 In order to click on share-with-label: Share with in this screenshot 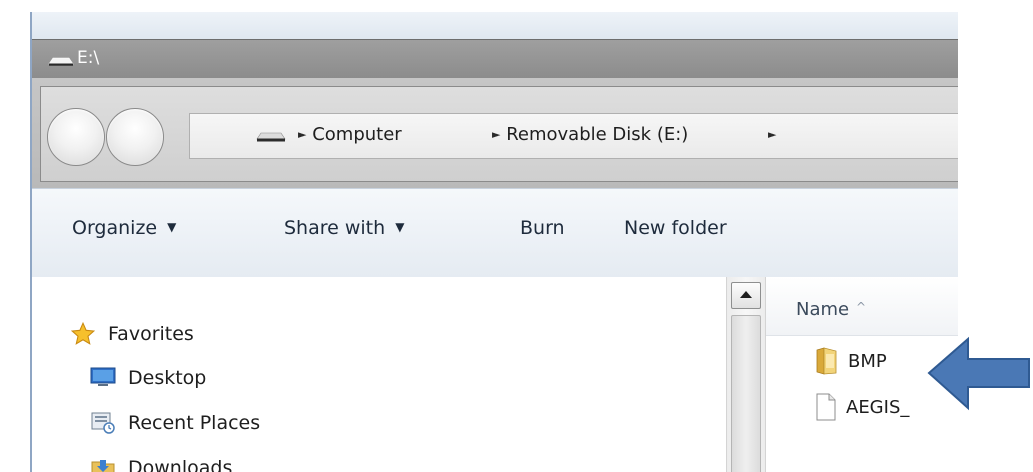, I will do `click(335, 228)`.